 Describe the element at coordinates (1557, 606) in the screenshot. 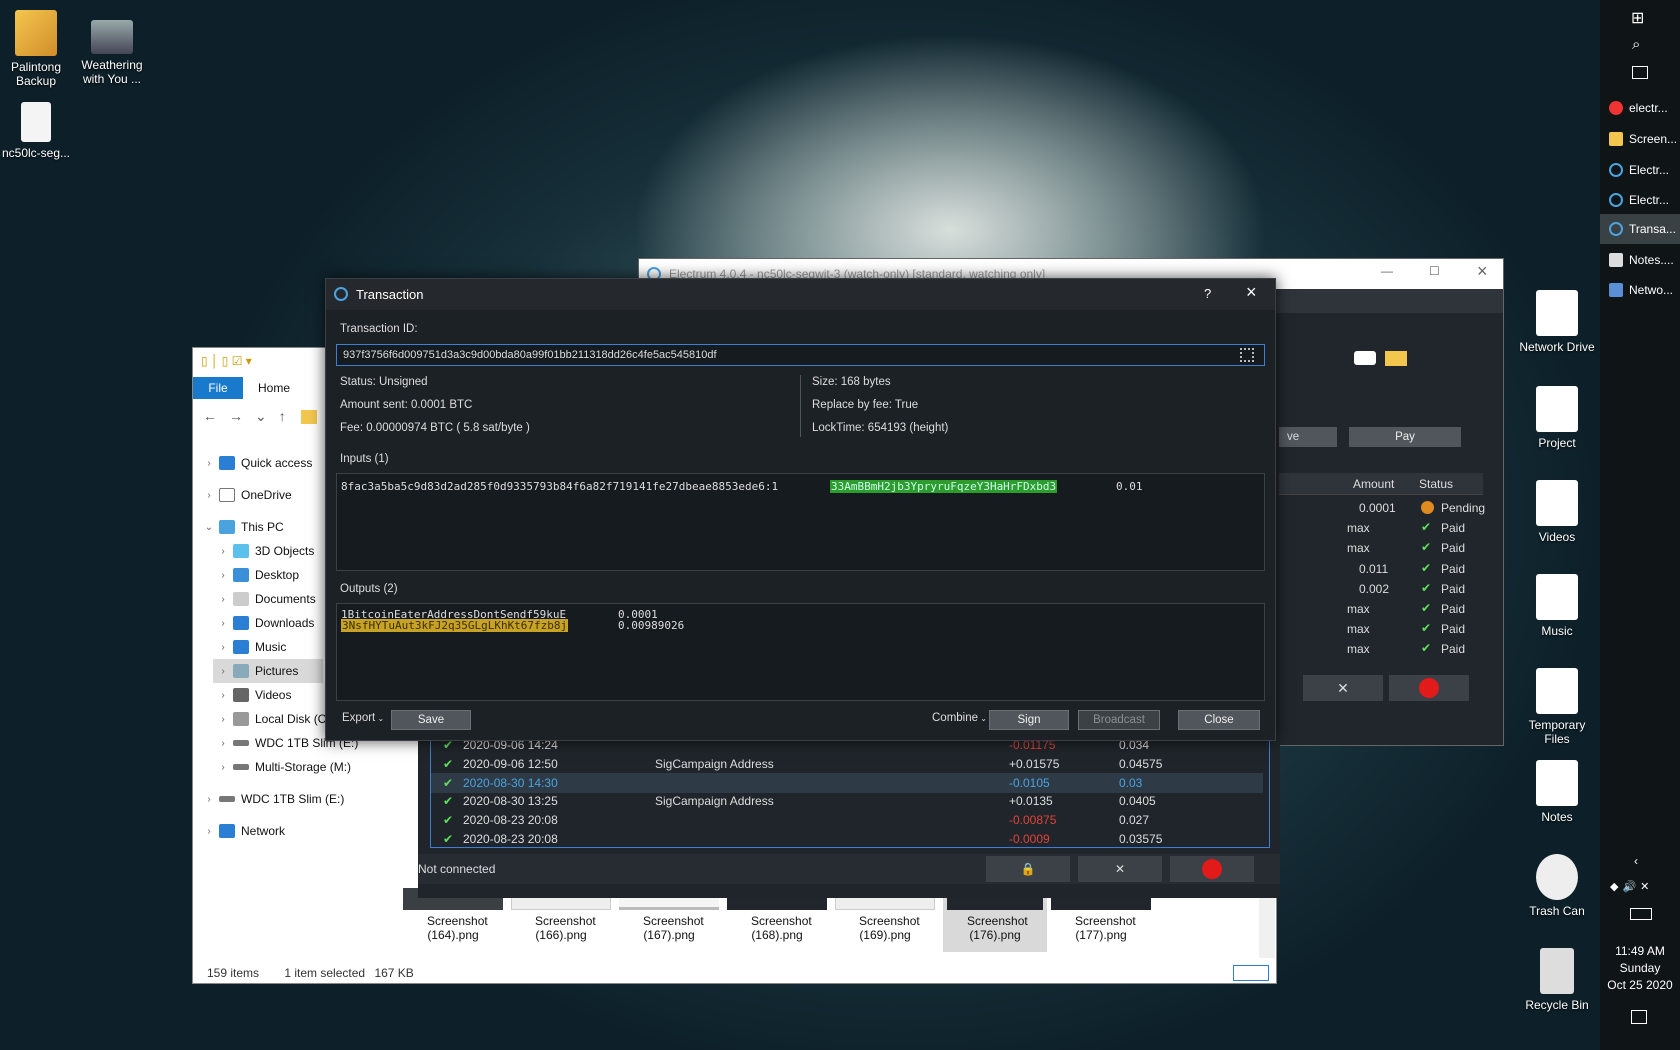

I see `desktop-icon-music: Music` at that location.